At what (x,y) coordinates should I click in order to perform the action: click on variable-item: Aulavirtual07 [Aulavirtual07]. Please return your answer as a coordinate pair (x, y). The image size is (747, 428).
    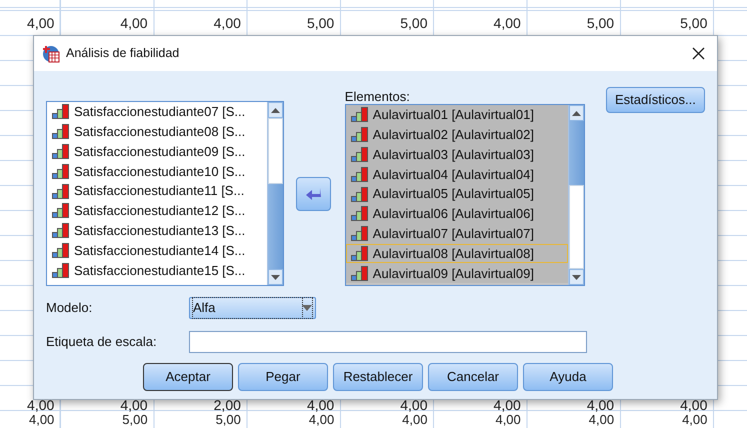
    Looking at the image, I should click on (457, 234).